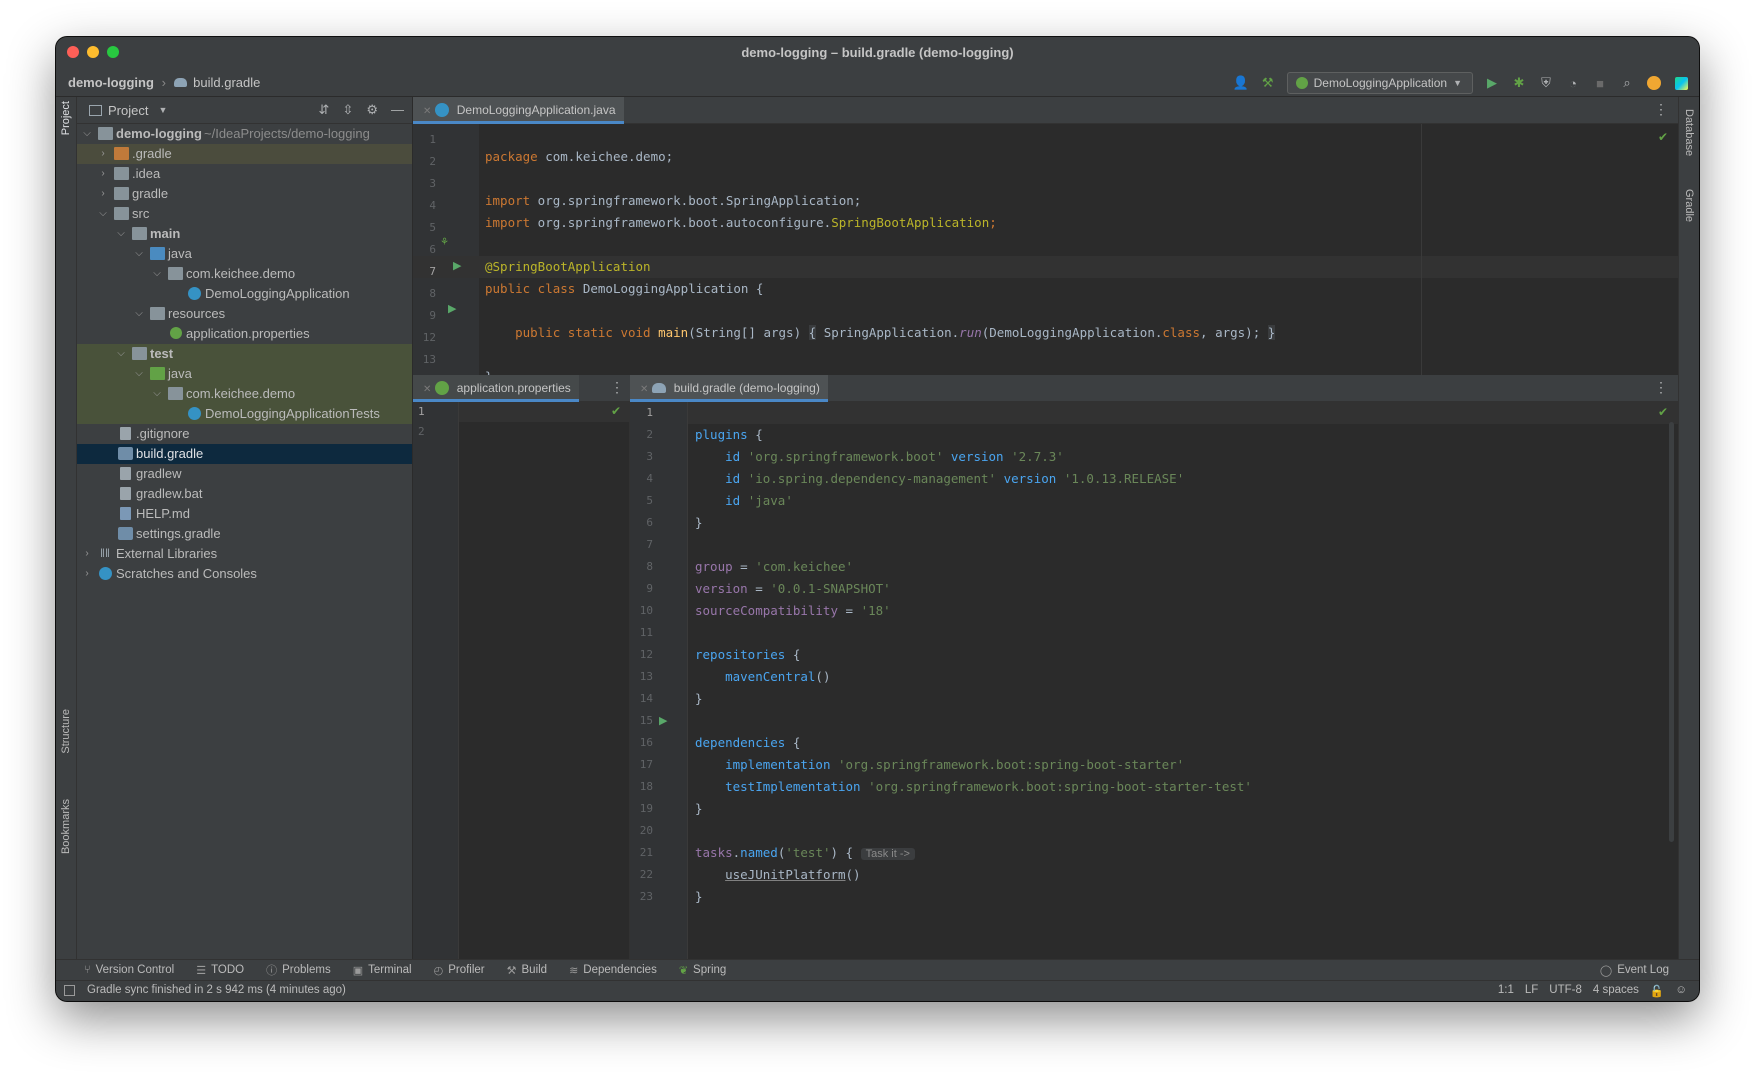 The height and width of the screenshot is (1074, 1754). Describe the element at coordinates (128, 110) in the screenshot. I see `project-panel-title: Project` at that location.